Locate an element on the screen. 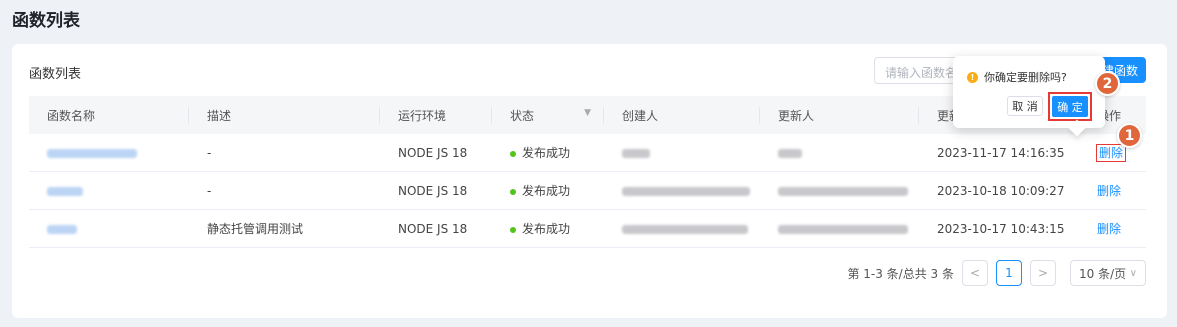  page-size-select: 10 条/页 ∨ is located at coordinates (1108, 273).